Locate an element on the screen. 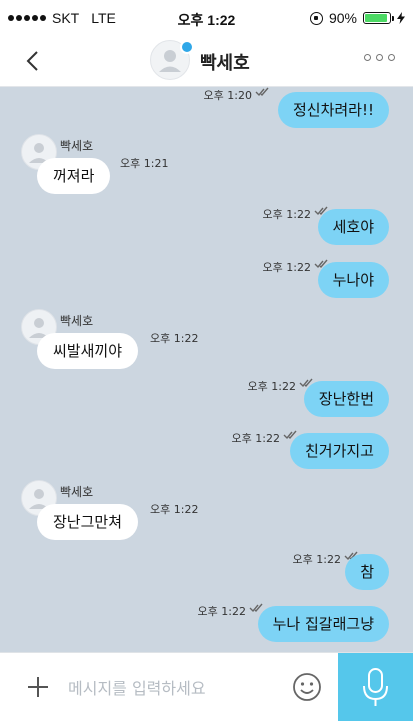 This screenshot has width=413, height=725. status-bar: SKT LTE 오후 1:22 90% is located at coordinates (206, 18).